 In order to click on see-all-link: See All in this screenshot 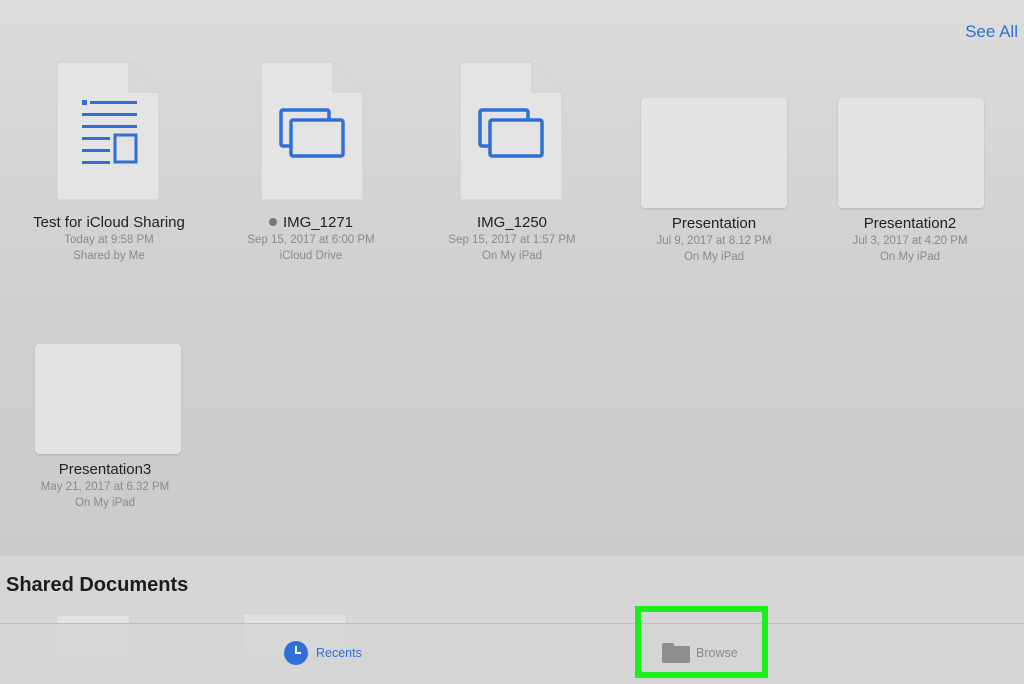, I will do `click(991, 32)`.